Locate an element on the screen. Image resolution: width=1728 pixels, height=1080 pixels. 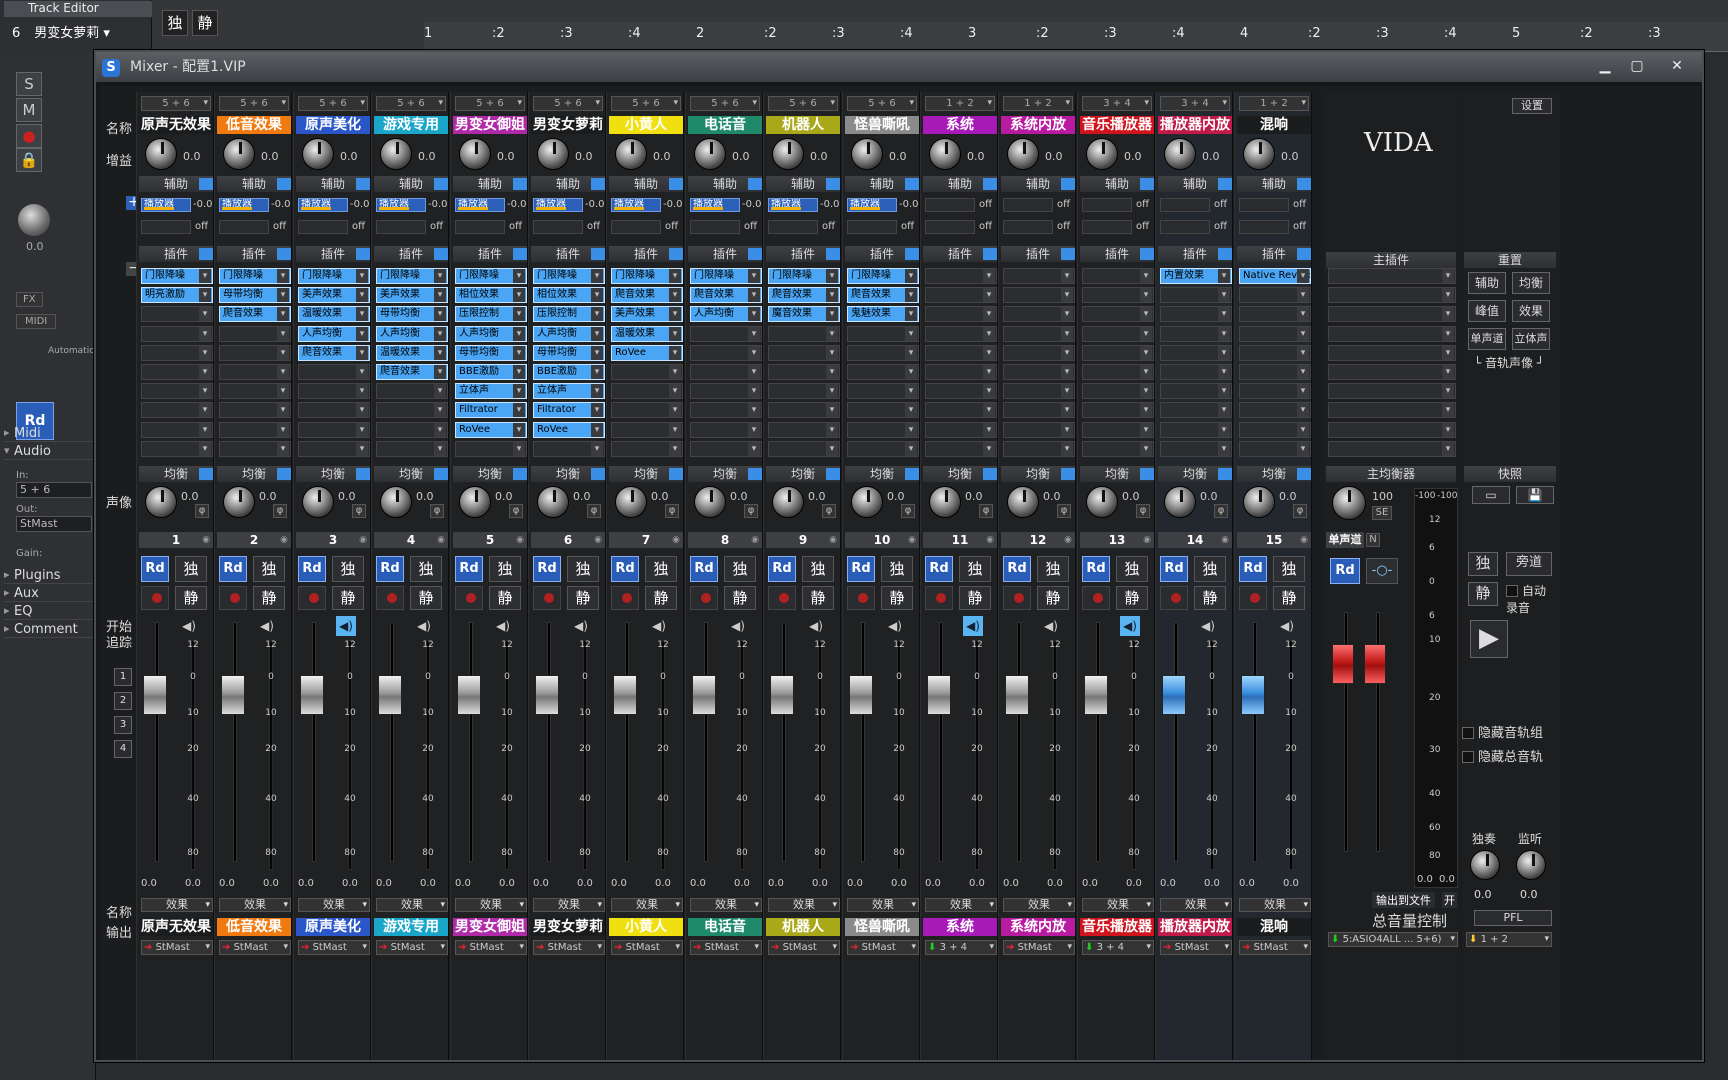
channel-name: 男变女御姐 is located at coordinates (490, 125).